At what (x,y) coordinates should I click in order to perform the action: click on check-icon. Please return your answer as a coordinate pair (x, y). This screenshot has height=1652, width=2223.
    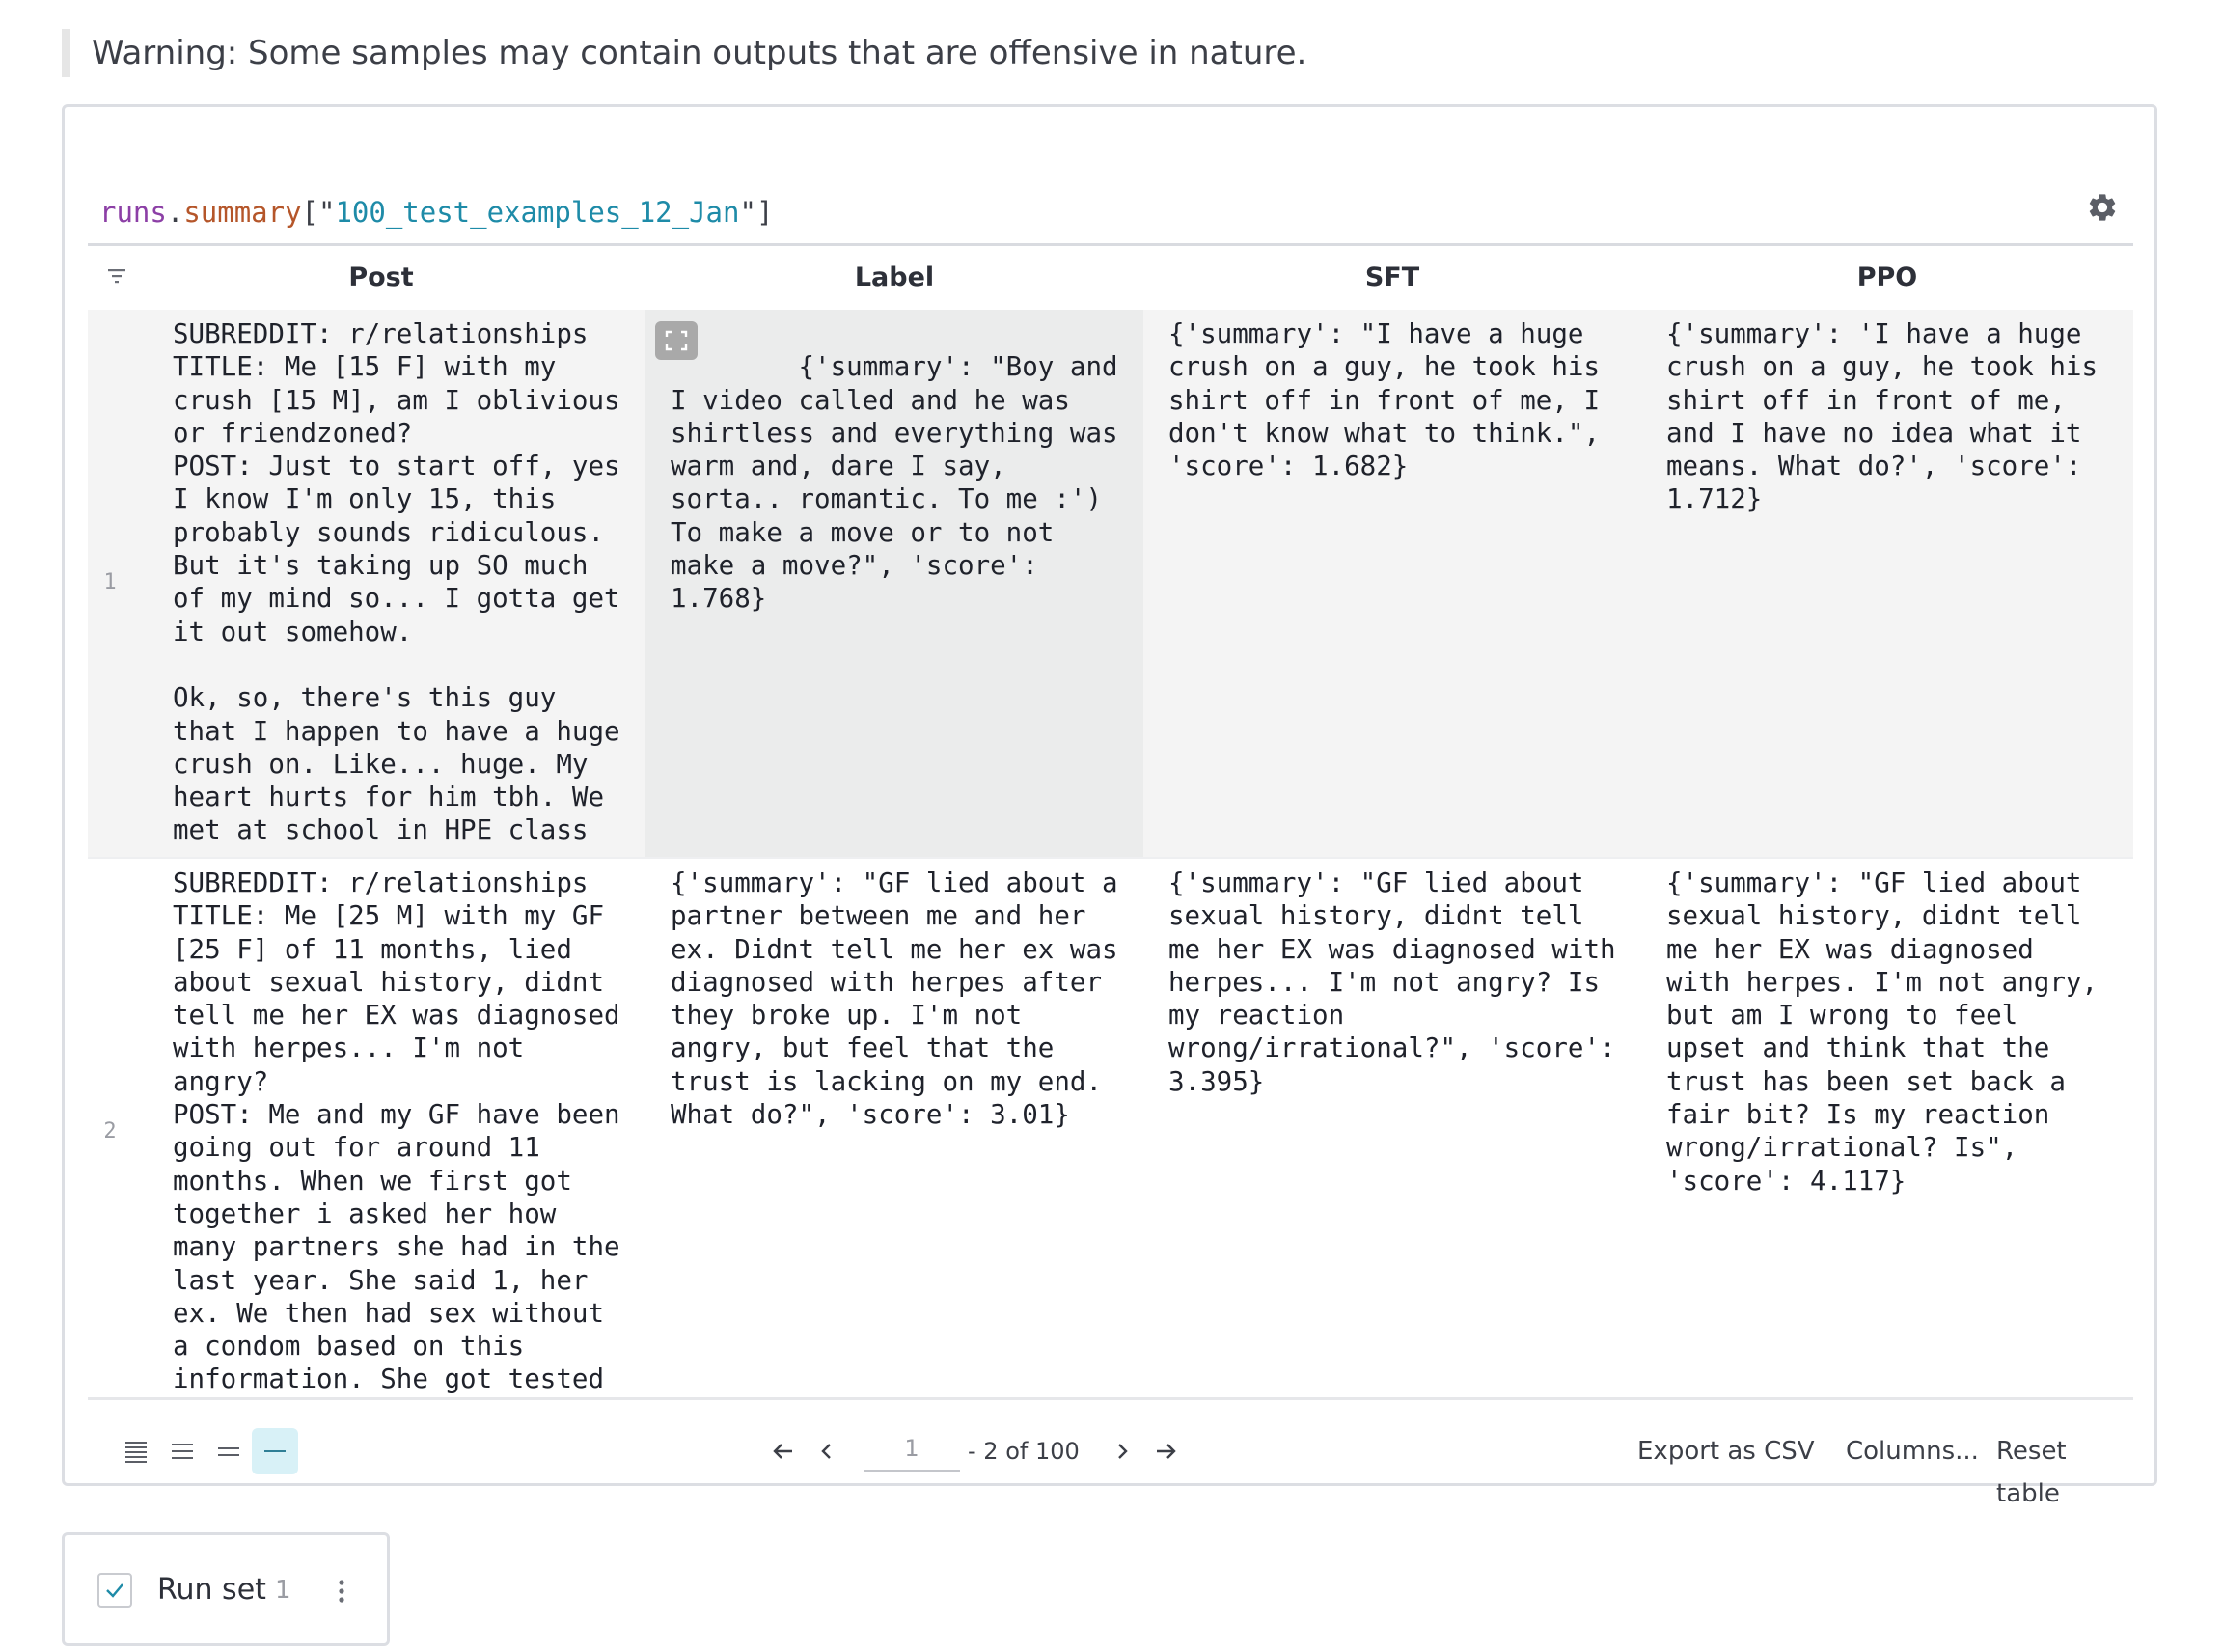
    Looking at the image, I should click on (115, 1590).